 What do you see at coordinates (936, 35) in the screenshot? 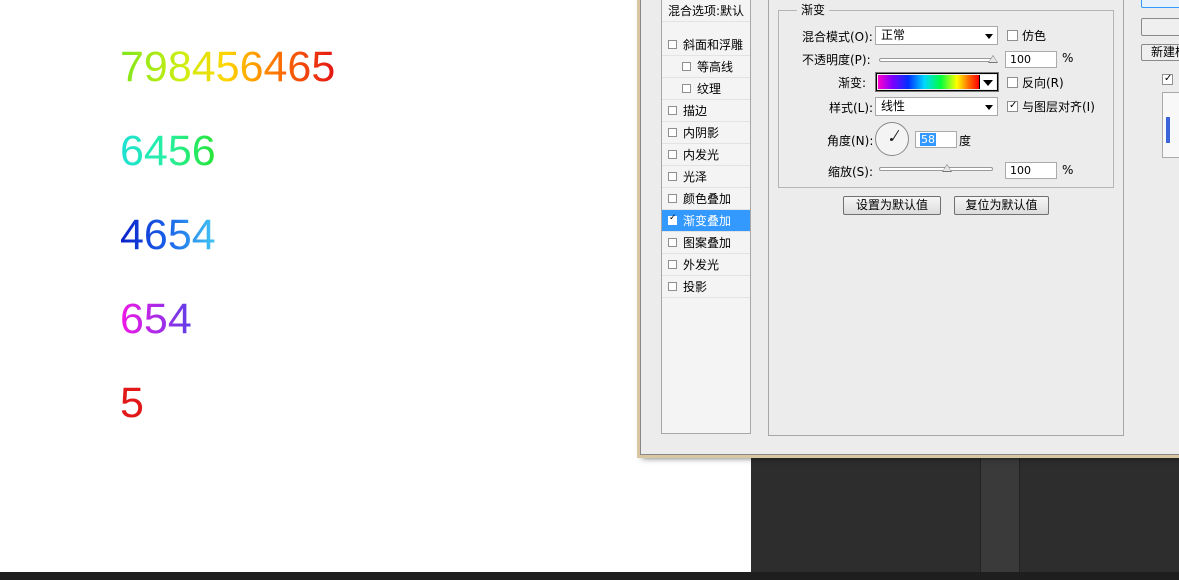
I see `blend-mode-select: 正常` at bounding box center [936, 35].